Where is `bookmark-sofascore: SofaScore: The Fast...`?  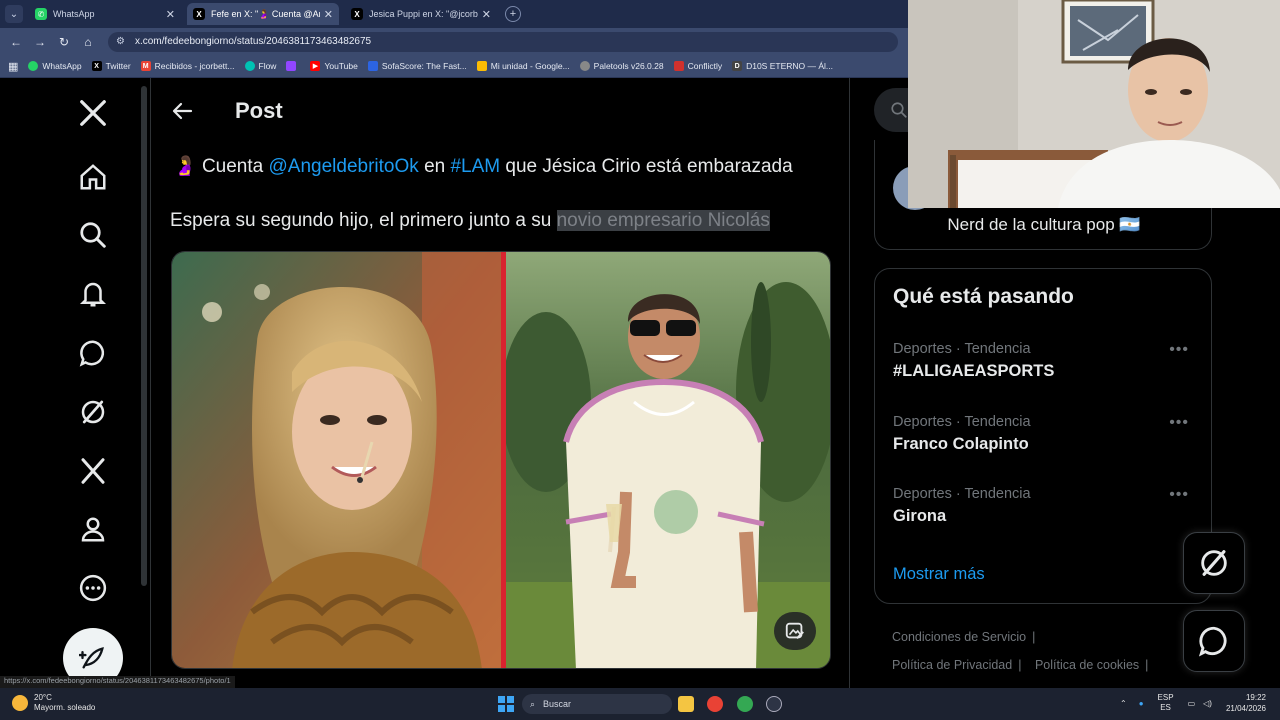 bookmark-sofascore: SofaScore: The Fast... is located at coordinates (417, 66).